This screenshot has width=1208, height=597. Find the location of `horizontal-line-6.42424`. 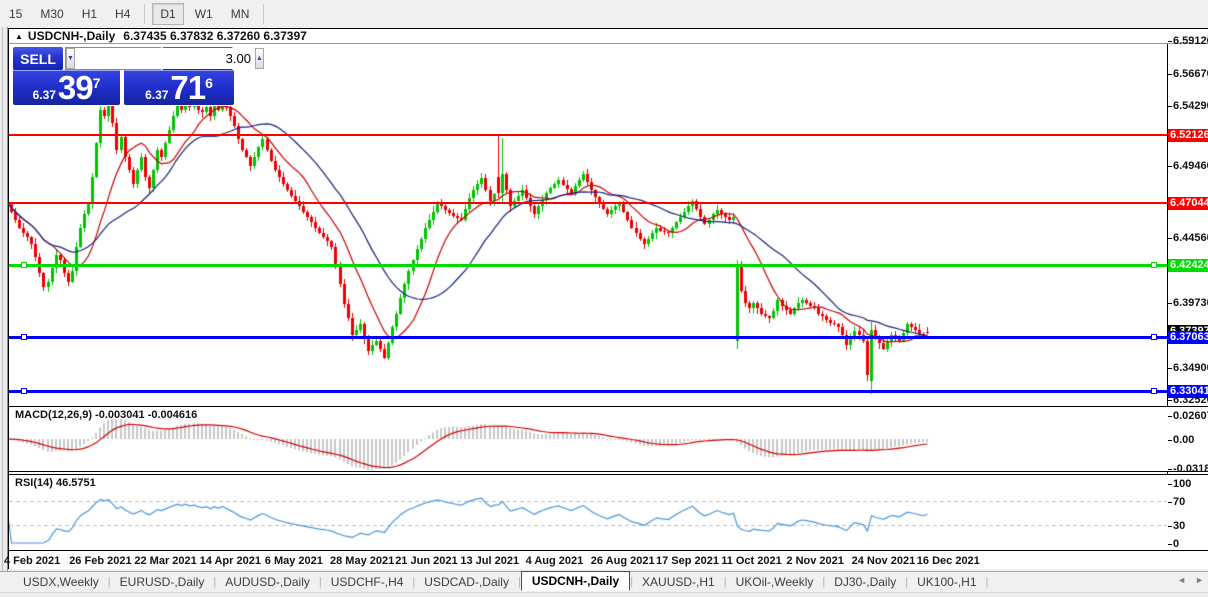

horizontal-line-6.42424 is located at coordinates (588, 265).